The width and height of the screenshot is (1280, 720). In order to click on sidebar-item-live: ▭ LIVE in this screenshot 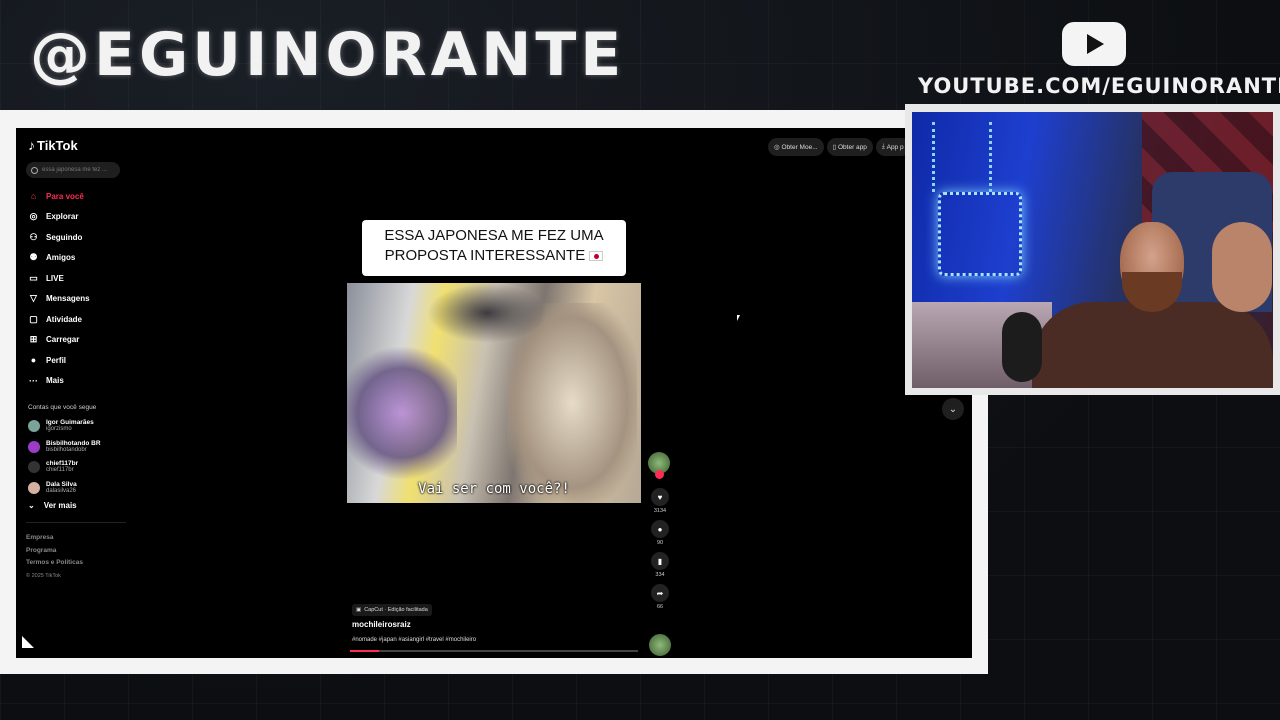, I will do `click(59, 278)`.